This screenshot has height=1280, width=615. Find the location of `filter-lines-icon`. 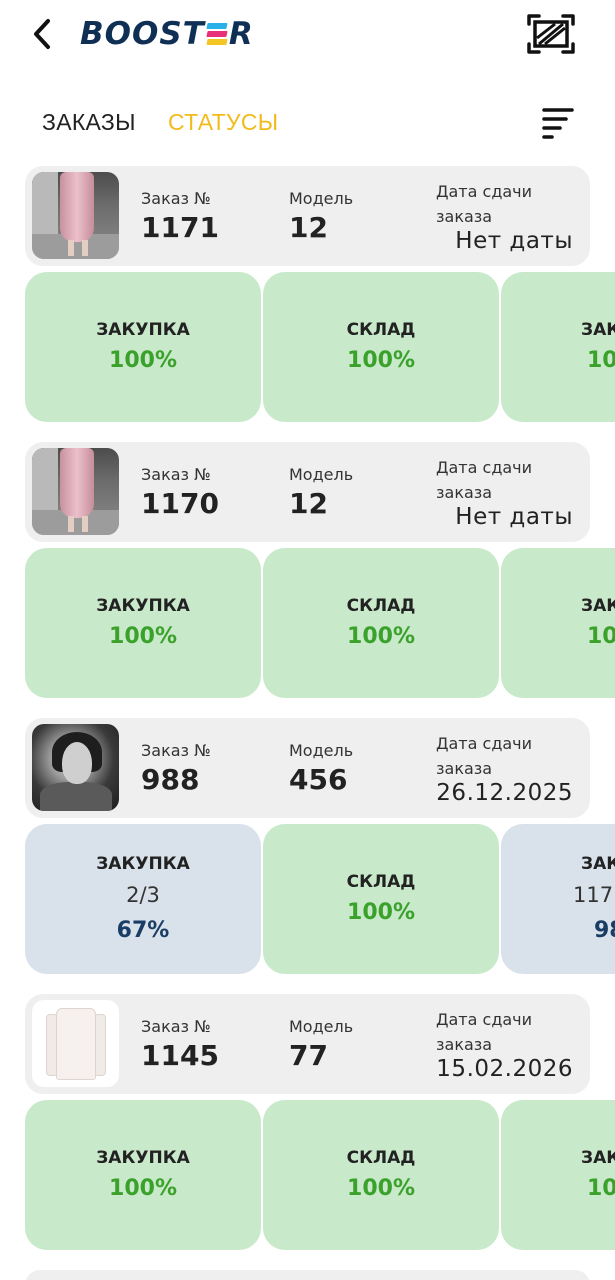

filter-lines-icon is located at coordinates (558, 123).